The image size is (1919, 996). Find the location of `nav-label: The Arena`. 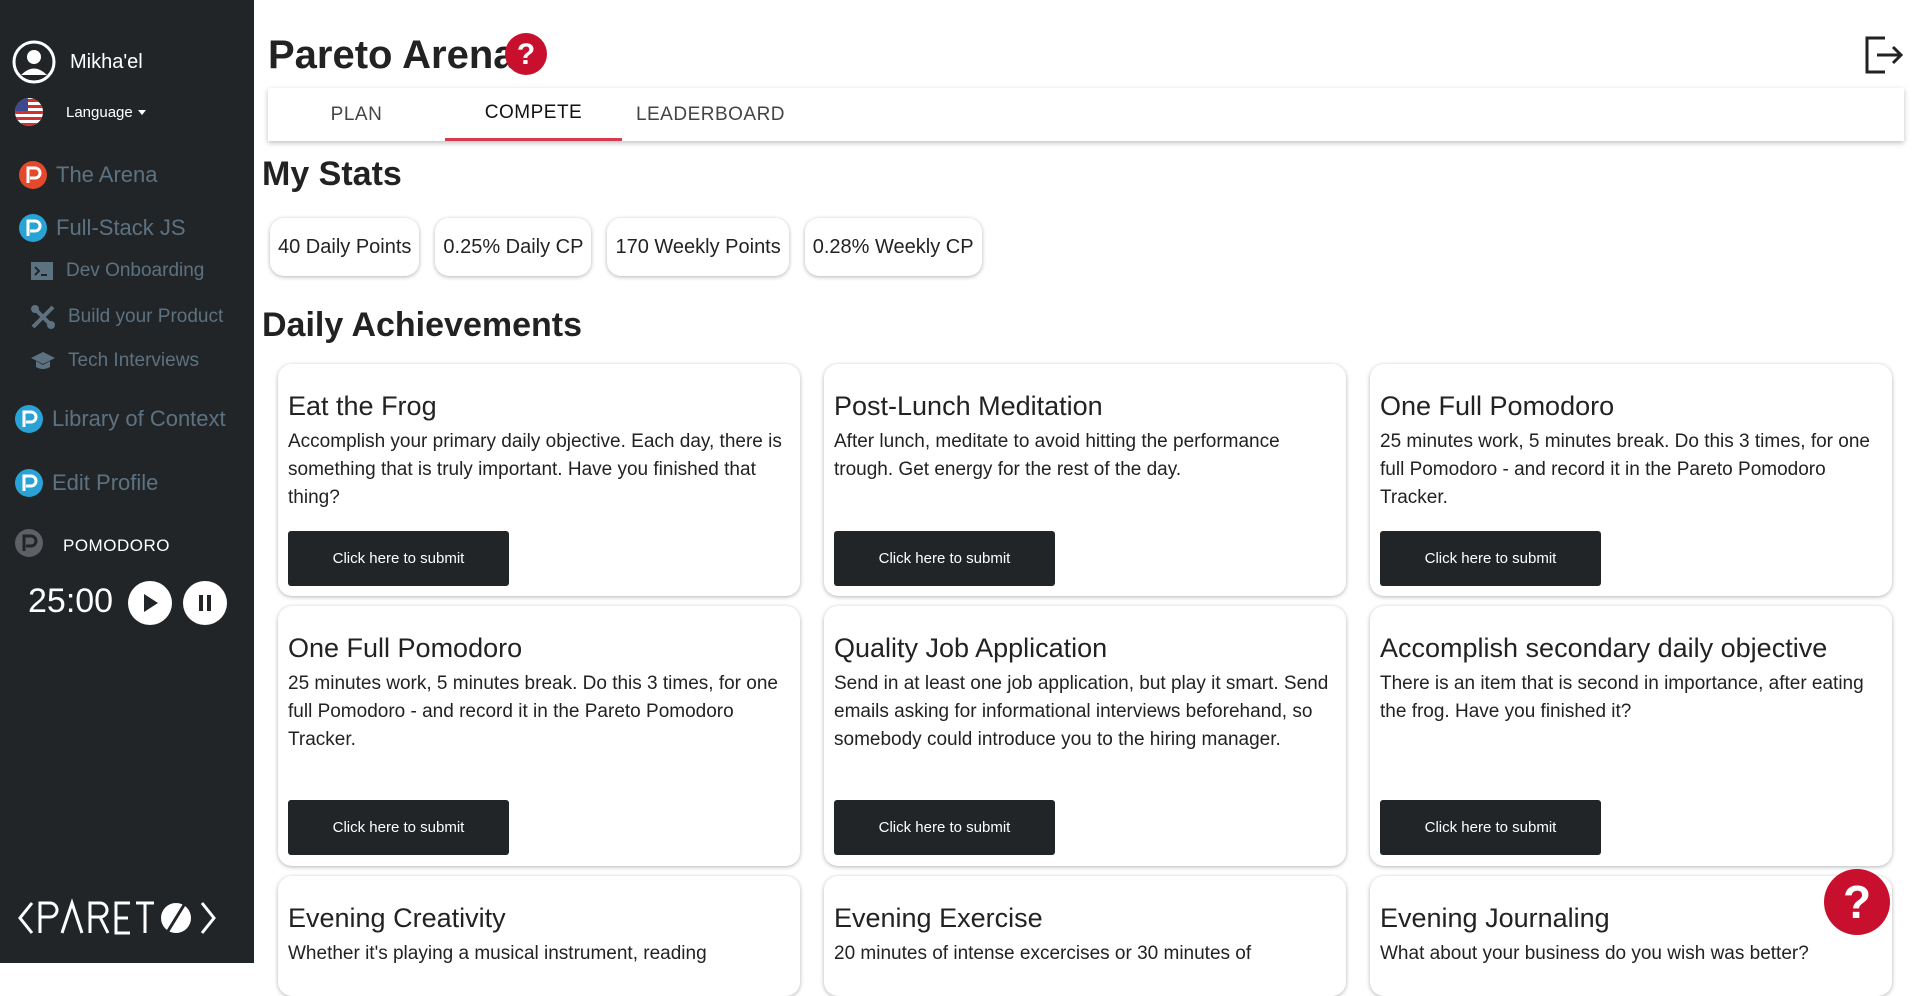

nav-label: The Arena is located at coordinates (107, 174).